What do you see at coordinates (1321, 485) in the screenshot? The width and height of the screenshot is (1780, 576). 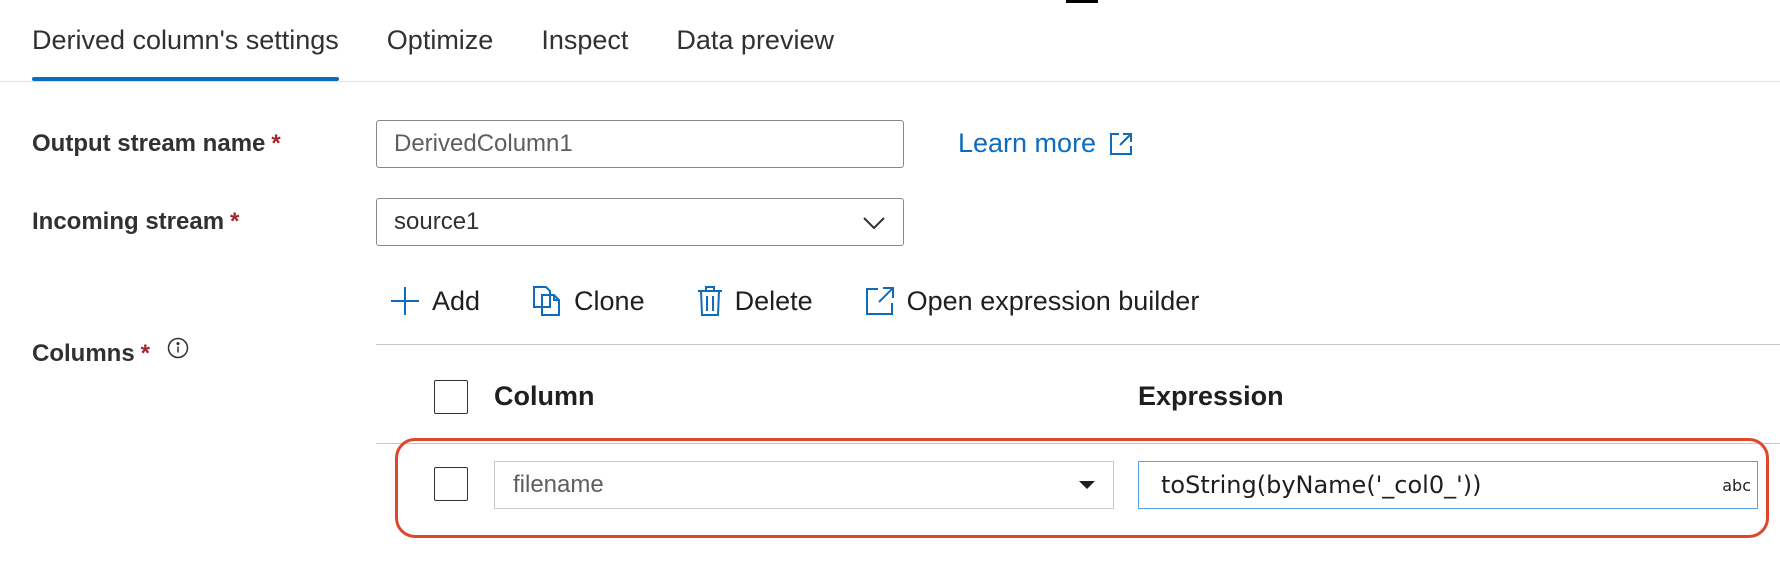 I see `expression-value: toString(byName('_col0_'))` at bounding box center [1321, 485].